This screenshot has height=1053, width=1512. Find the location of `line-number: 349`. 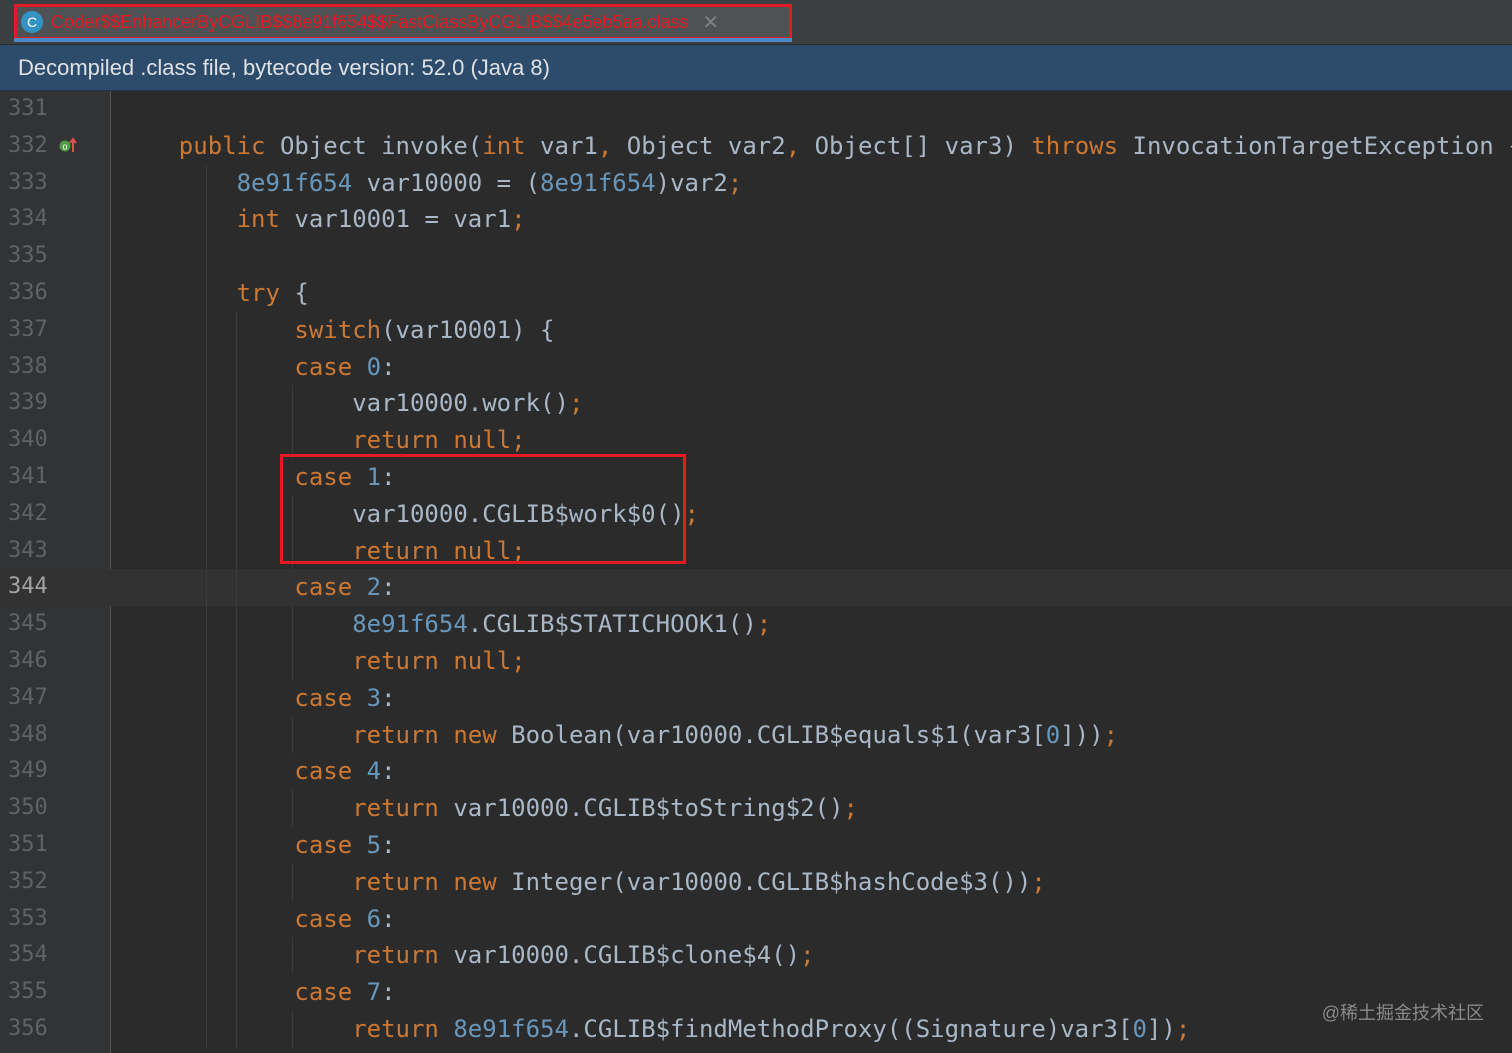

line-number: 349 is located at coordinates (28, 771).